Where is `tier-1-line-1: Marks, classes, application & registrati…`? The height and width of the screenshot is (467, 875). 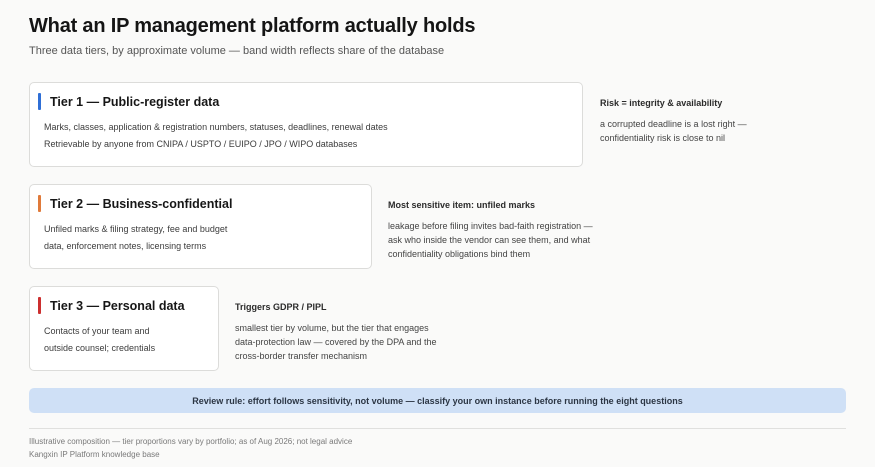
tier-1-line-1: Marks, classes, application & registrati… is located at coordinates (216, 127).